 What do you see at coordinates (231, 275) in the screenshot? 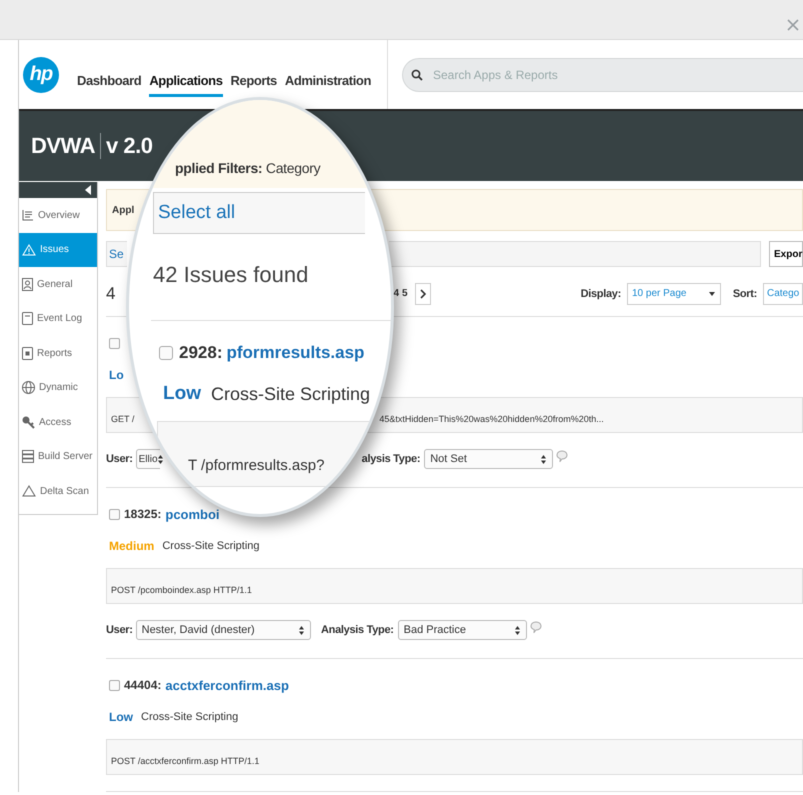
I see `issues-found-count: 42 Issues found` at bounding box center [231, 275].